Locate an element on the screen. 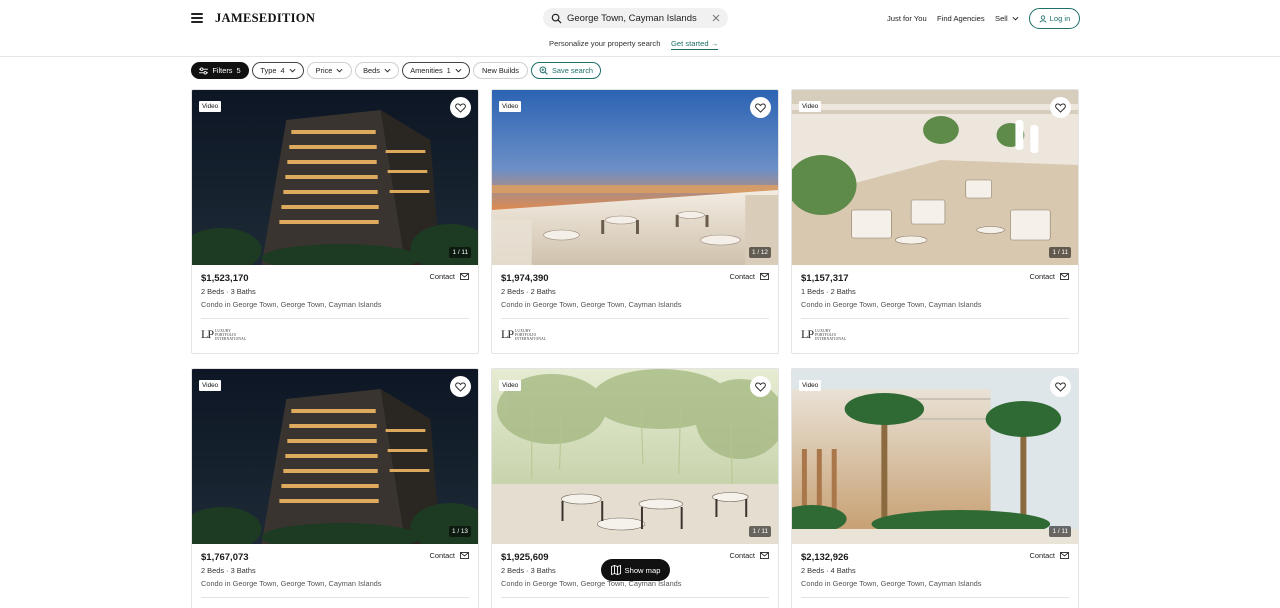 The height and width of the screenshot is (608, 1280). agency-line: INTERNATIONAL is located at coordinates (831, 338).